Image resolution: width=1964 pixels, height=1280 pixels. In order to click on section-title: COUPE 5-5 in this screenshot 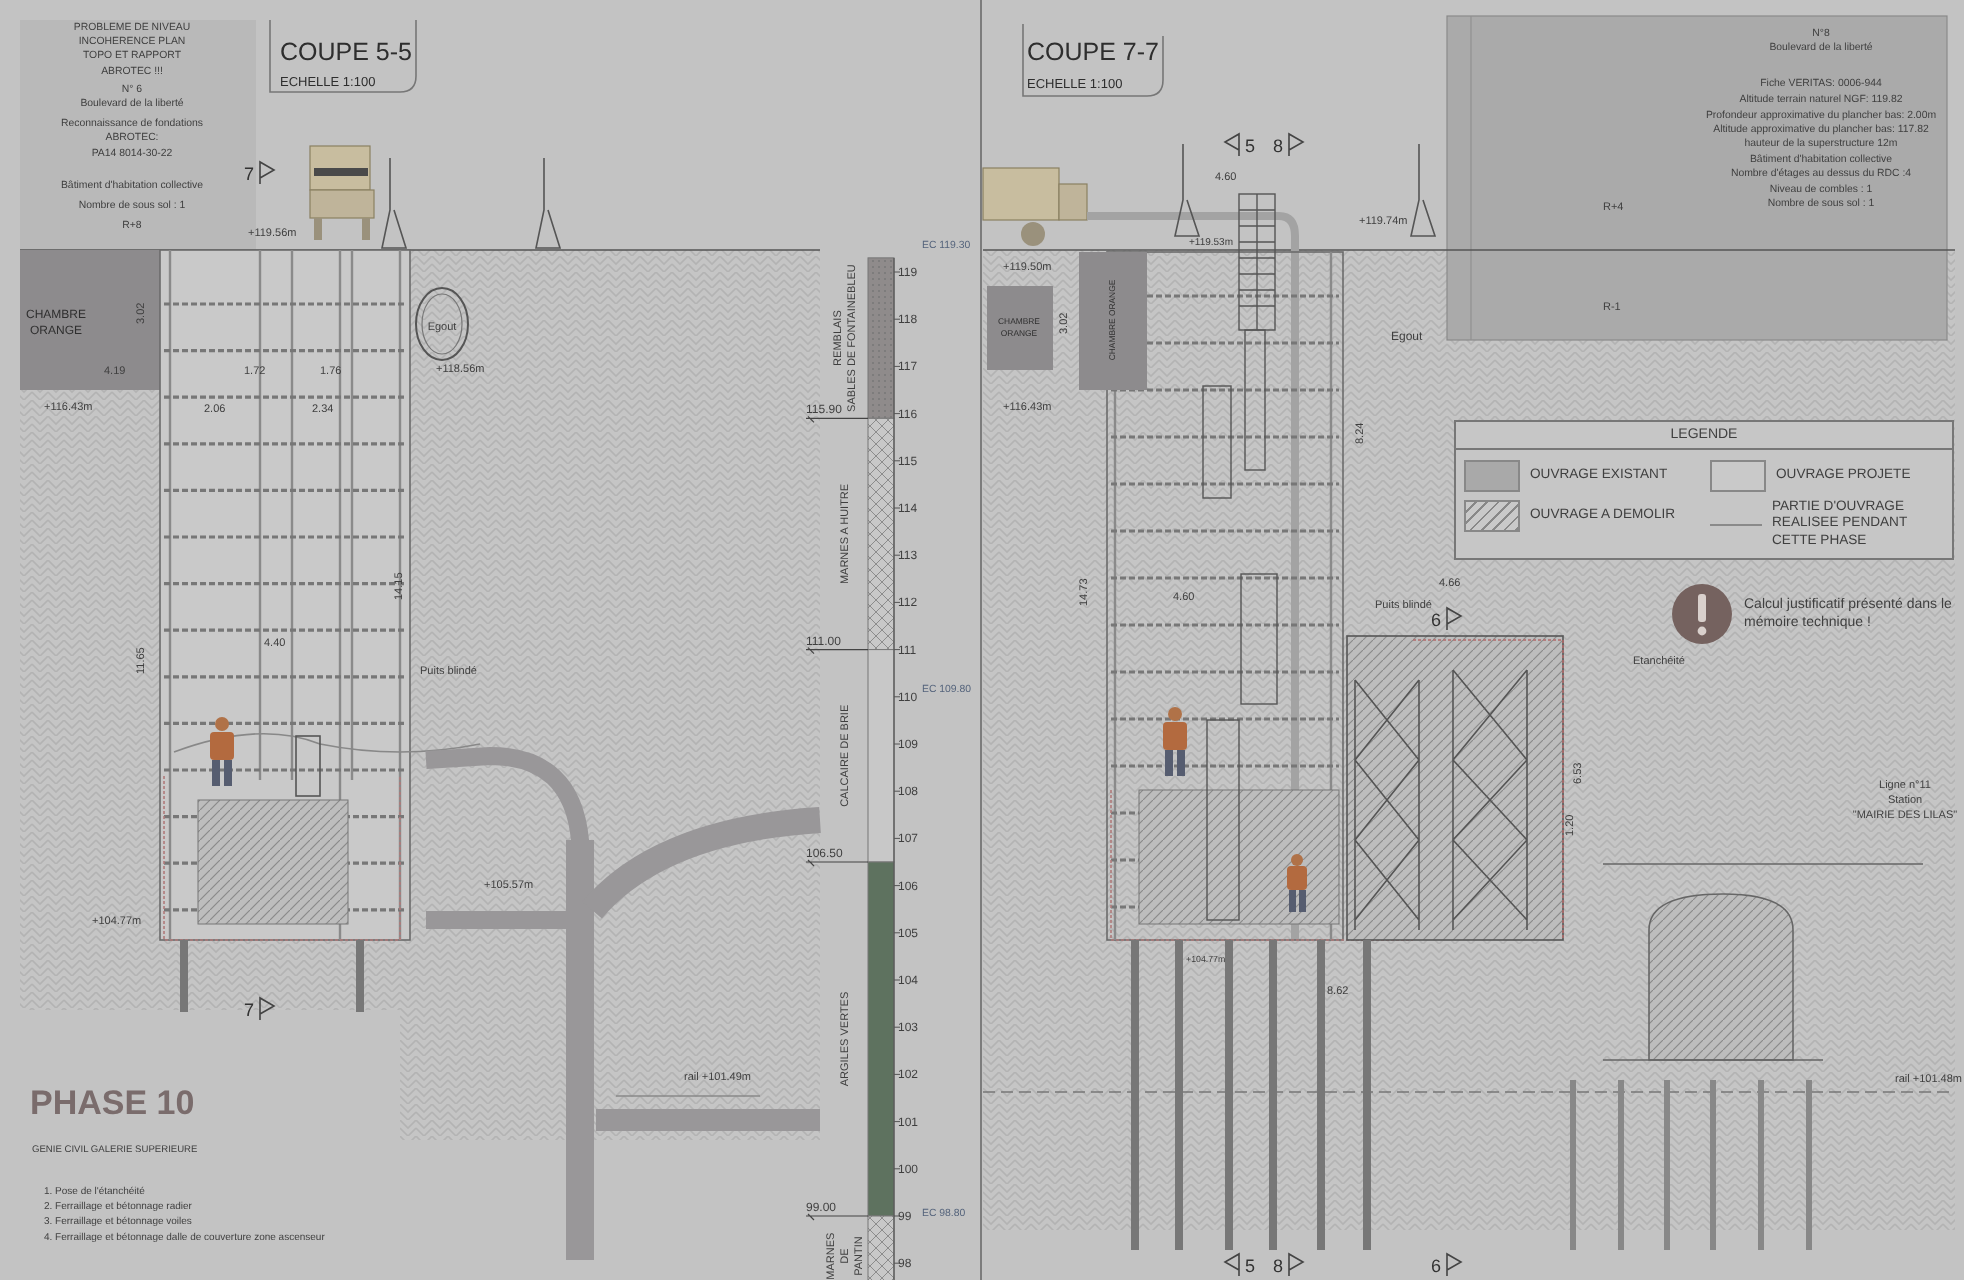, I will do `click(346, 52)`.